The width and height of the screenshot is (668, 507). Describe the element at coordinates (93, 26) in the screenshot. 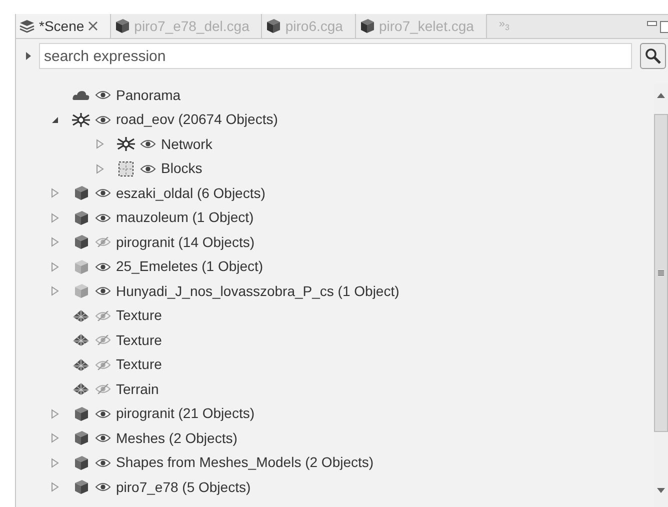

I see `close-icon` at that location.